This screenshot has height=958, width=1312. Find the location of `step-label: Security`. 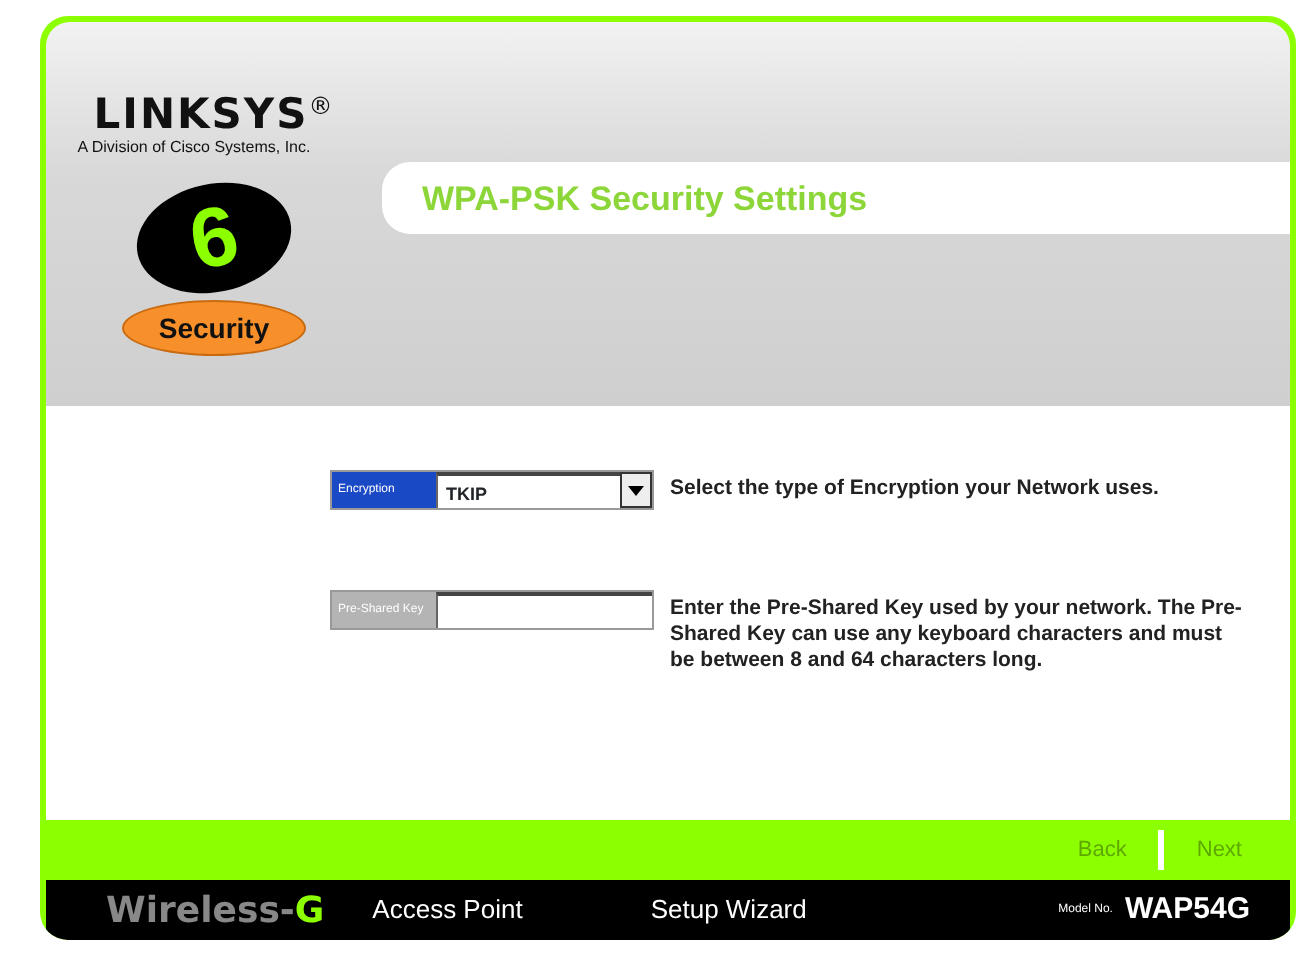

step-label: Security is located at coordinates (214, 328).